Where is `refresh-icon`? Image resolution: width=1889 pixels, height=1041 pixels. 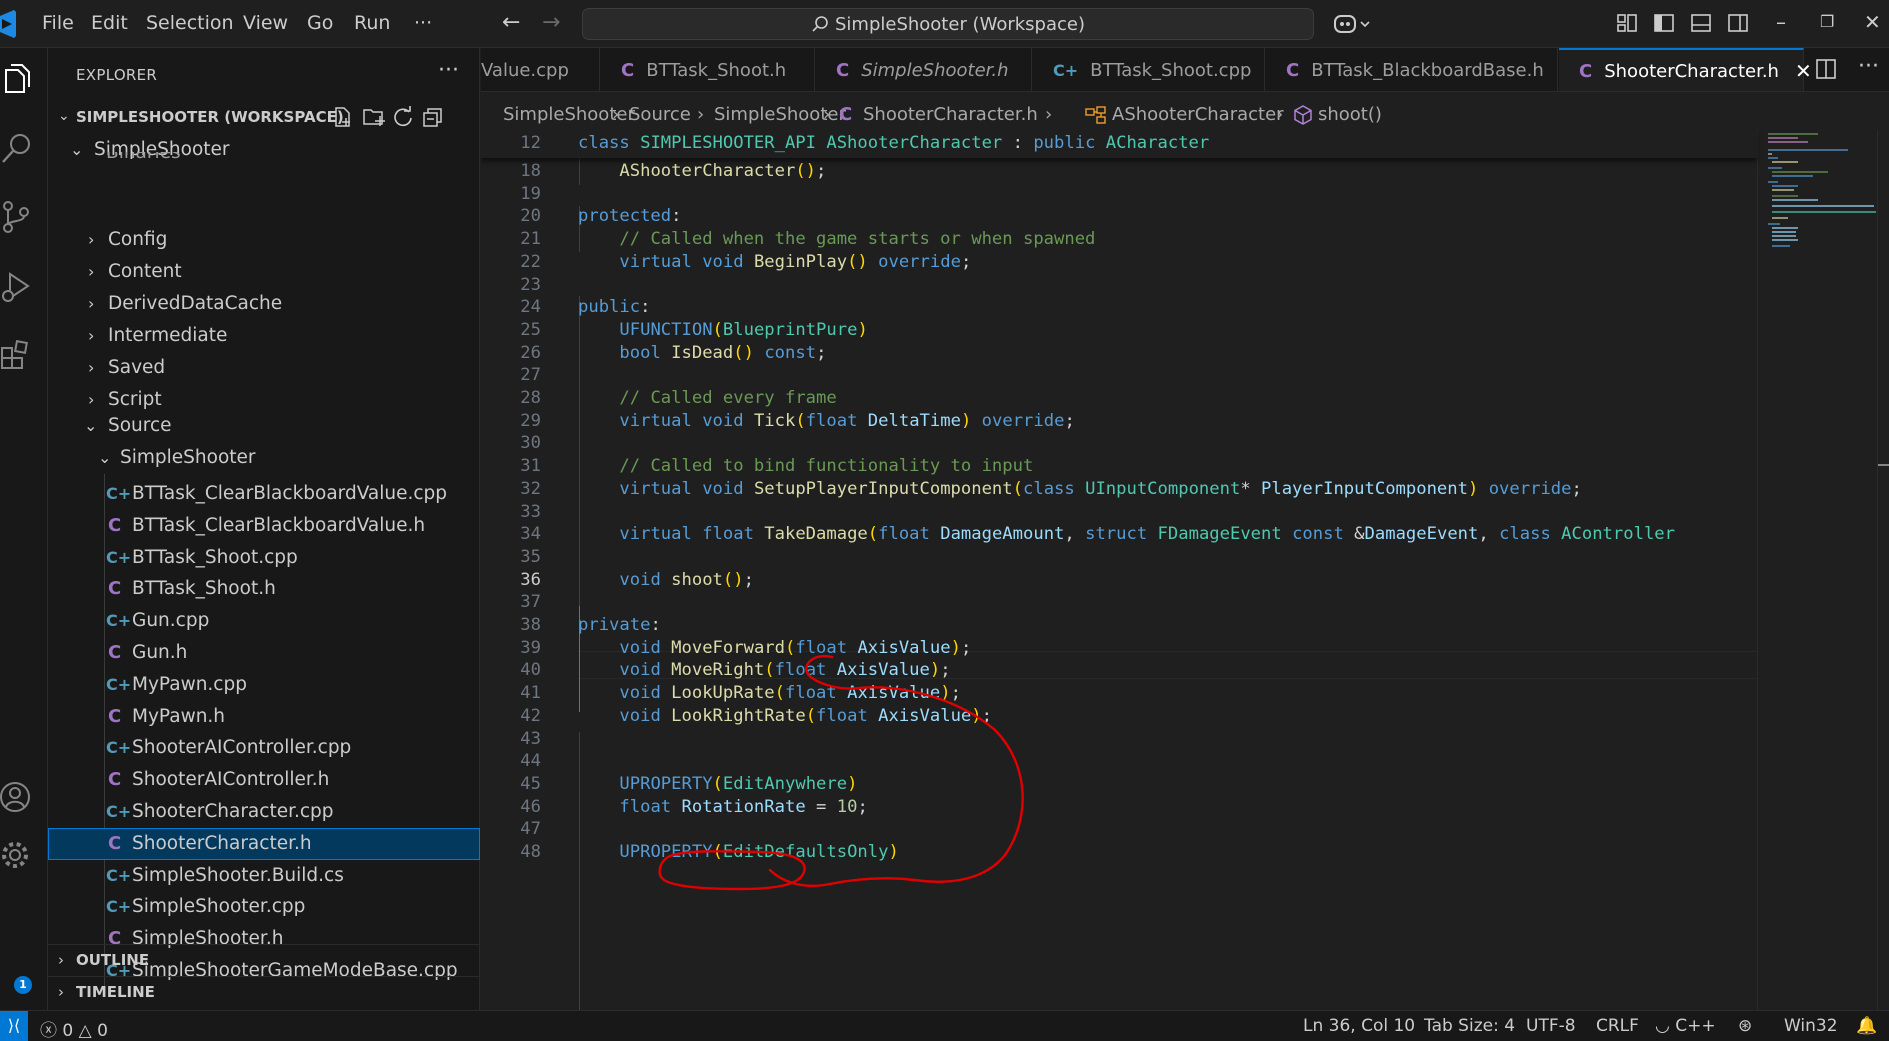
refresh-icon is located at coordinates (403, 117).